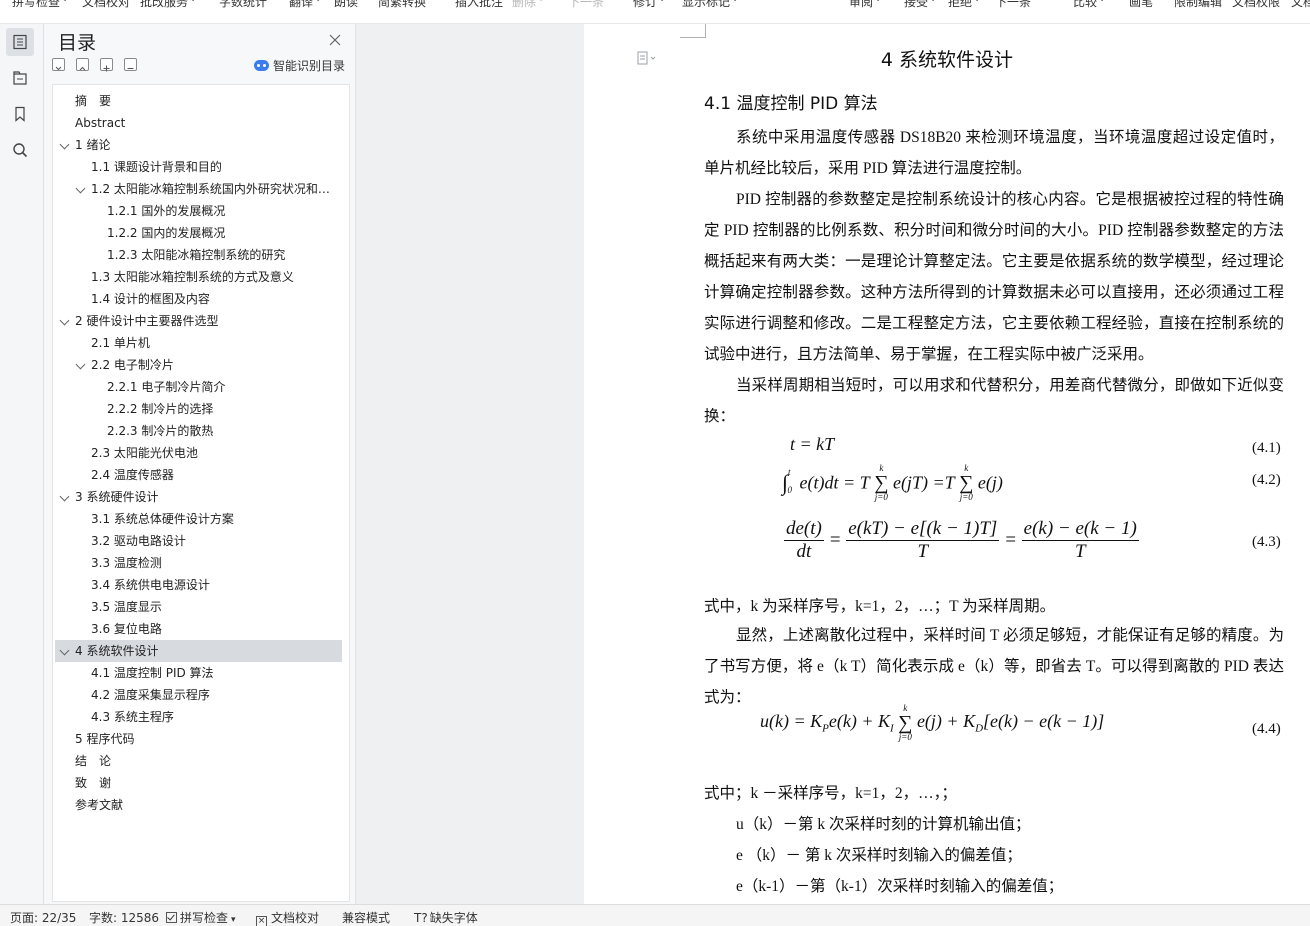  What do you see at coordinates (366, 917) in the screenshot?
I see `compat-mode: 兼容模式` at bounding box center [366, 917].